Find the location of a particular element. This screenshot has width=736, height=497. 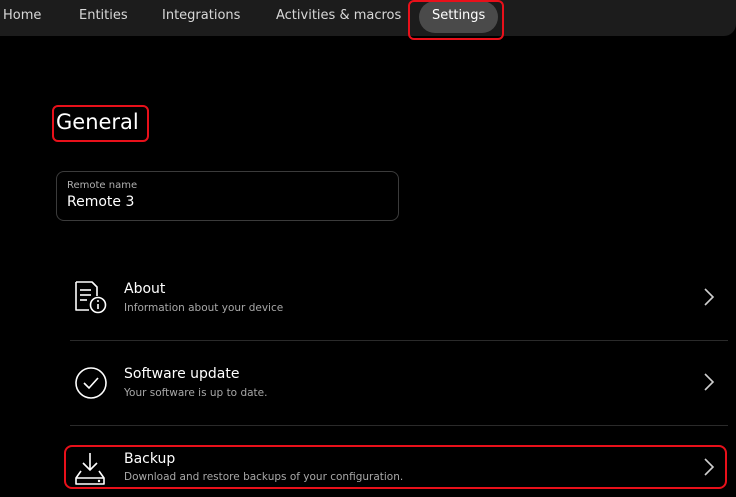

software-update-subtitle: Your software is up to date. is located at coordinates (196, 393).